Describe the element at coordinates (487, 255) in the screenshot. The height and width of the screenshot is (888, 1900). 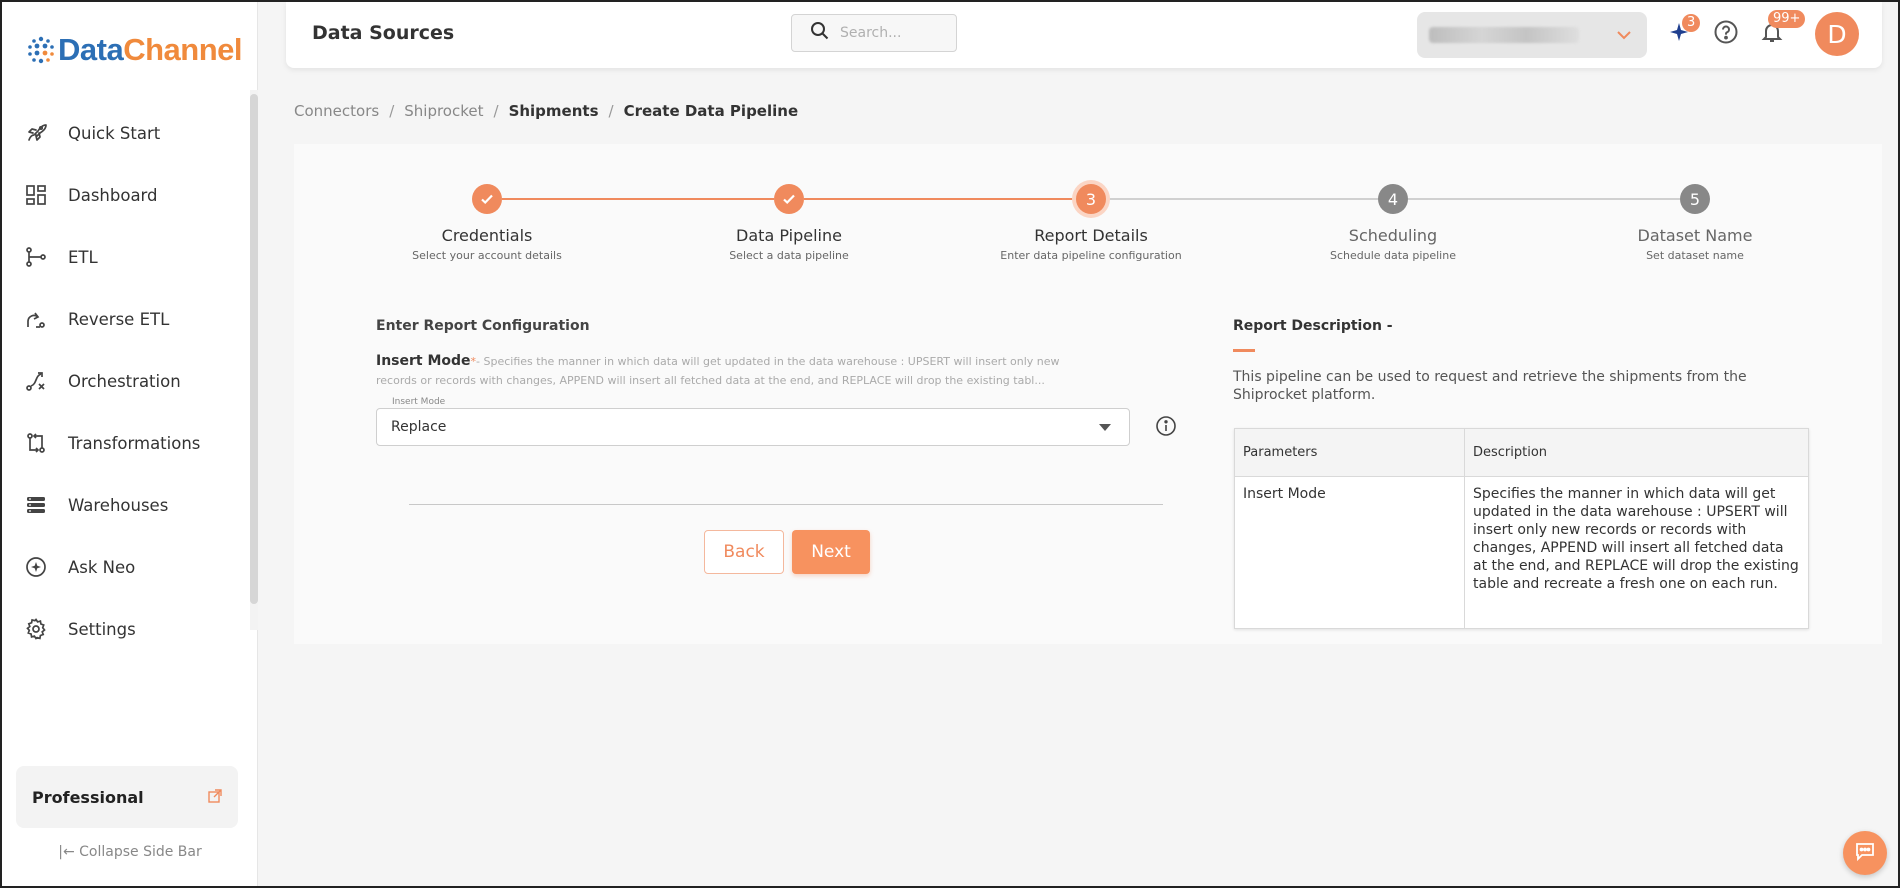
I see `step-subtitle: Select your account details` at that location.